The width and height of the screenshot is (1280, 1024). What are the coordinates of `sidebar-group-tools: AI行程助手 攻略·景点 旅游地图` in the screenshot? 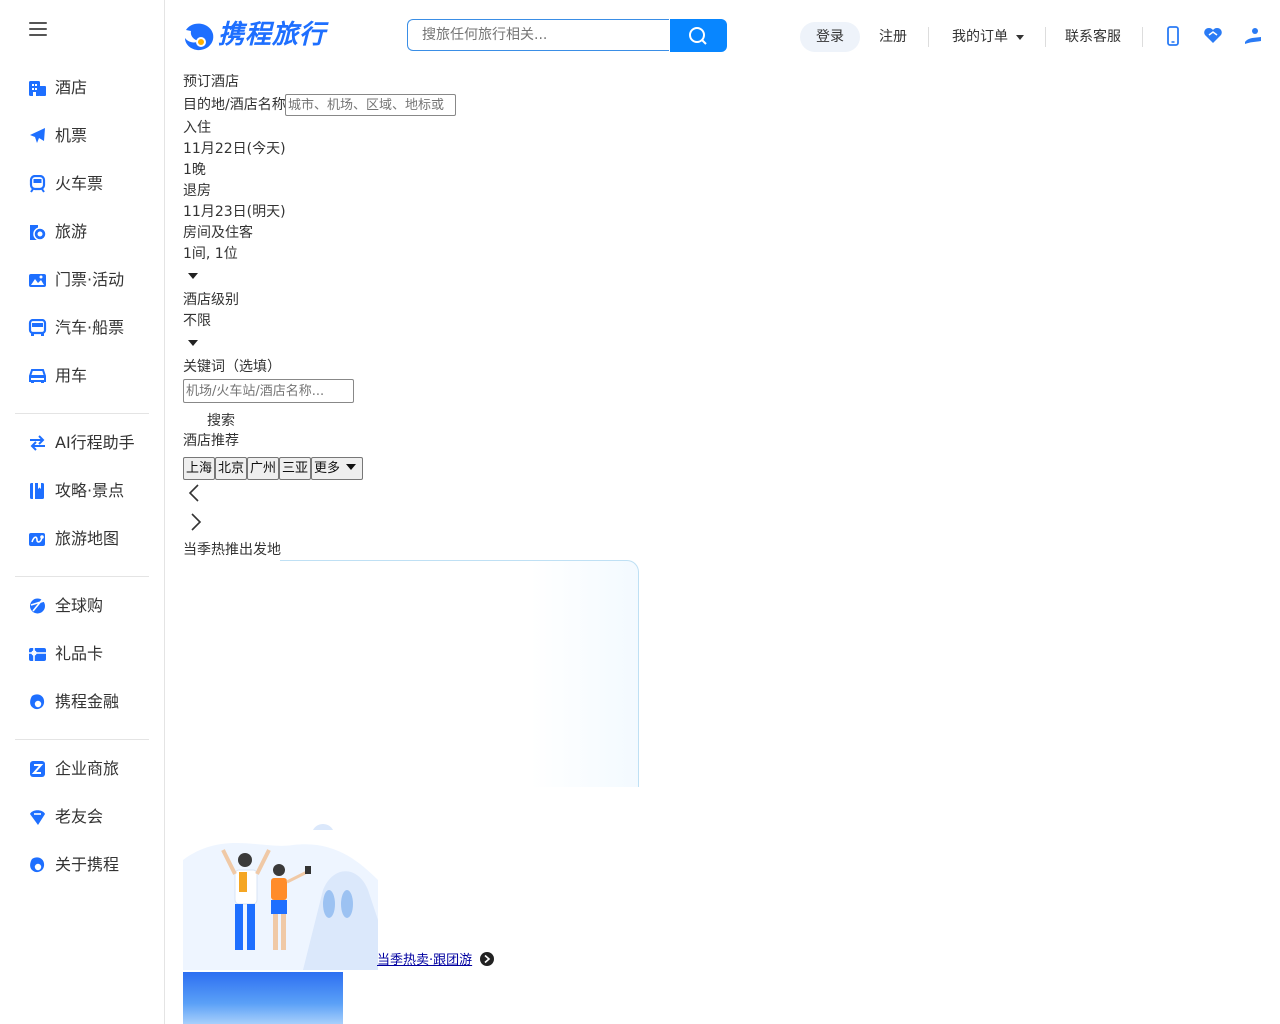 It's located at (82, 491).